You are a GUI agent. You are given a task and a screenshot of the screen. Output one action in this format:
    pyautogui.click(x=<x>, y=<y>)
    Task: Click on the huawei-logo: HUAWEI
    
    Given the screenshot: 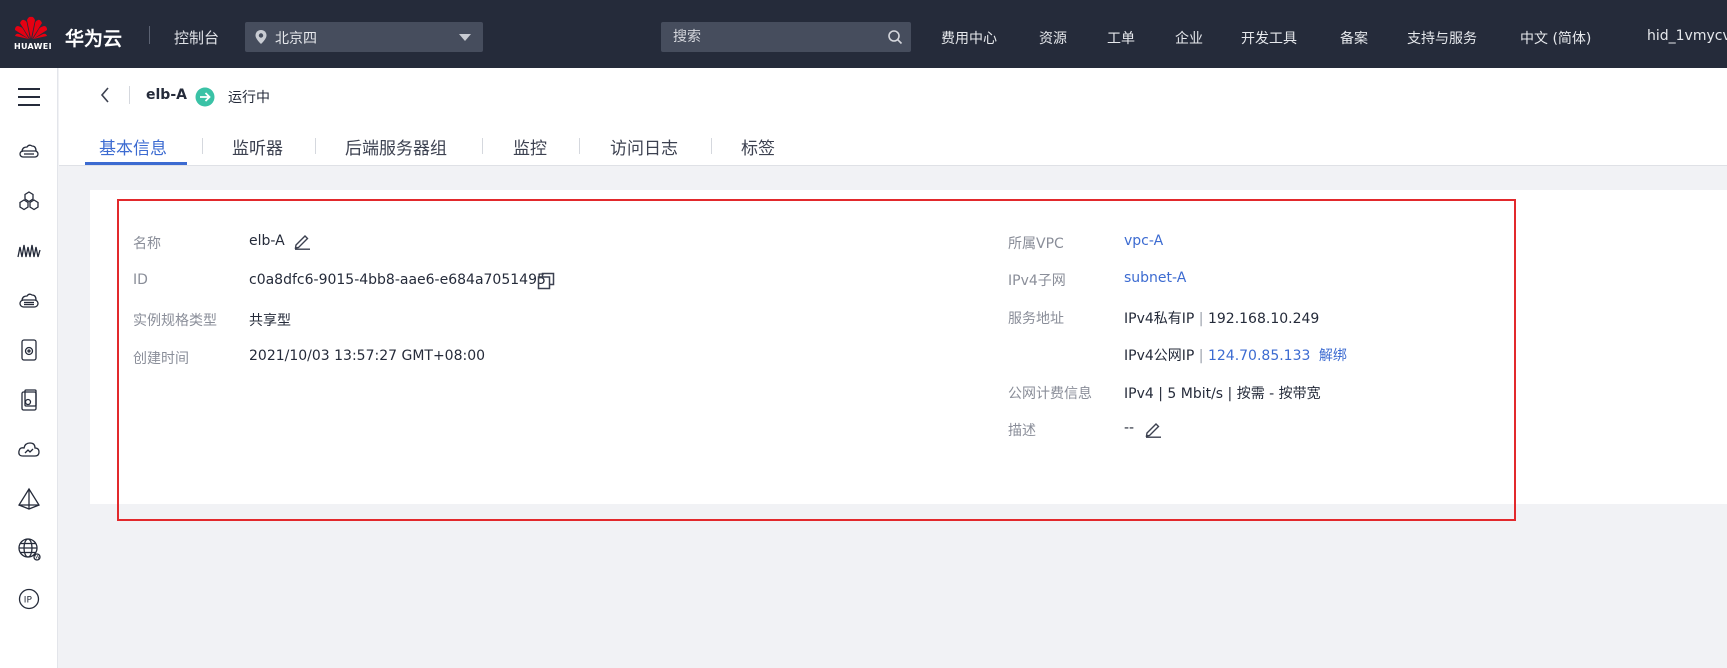 What is the action you would take?
    pyautogui.click(x=33, y=36)
    